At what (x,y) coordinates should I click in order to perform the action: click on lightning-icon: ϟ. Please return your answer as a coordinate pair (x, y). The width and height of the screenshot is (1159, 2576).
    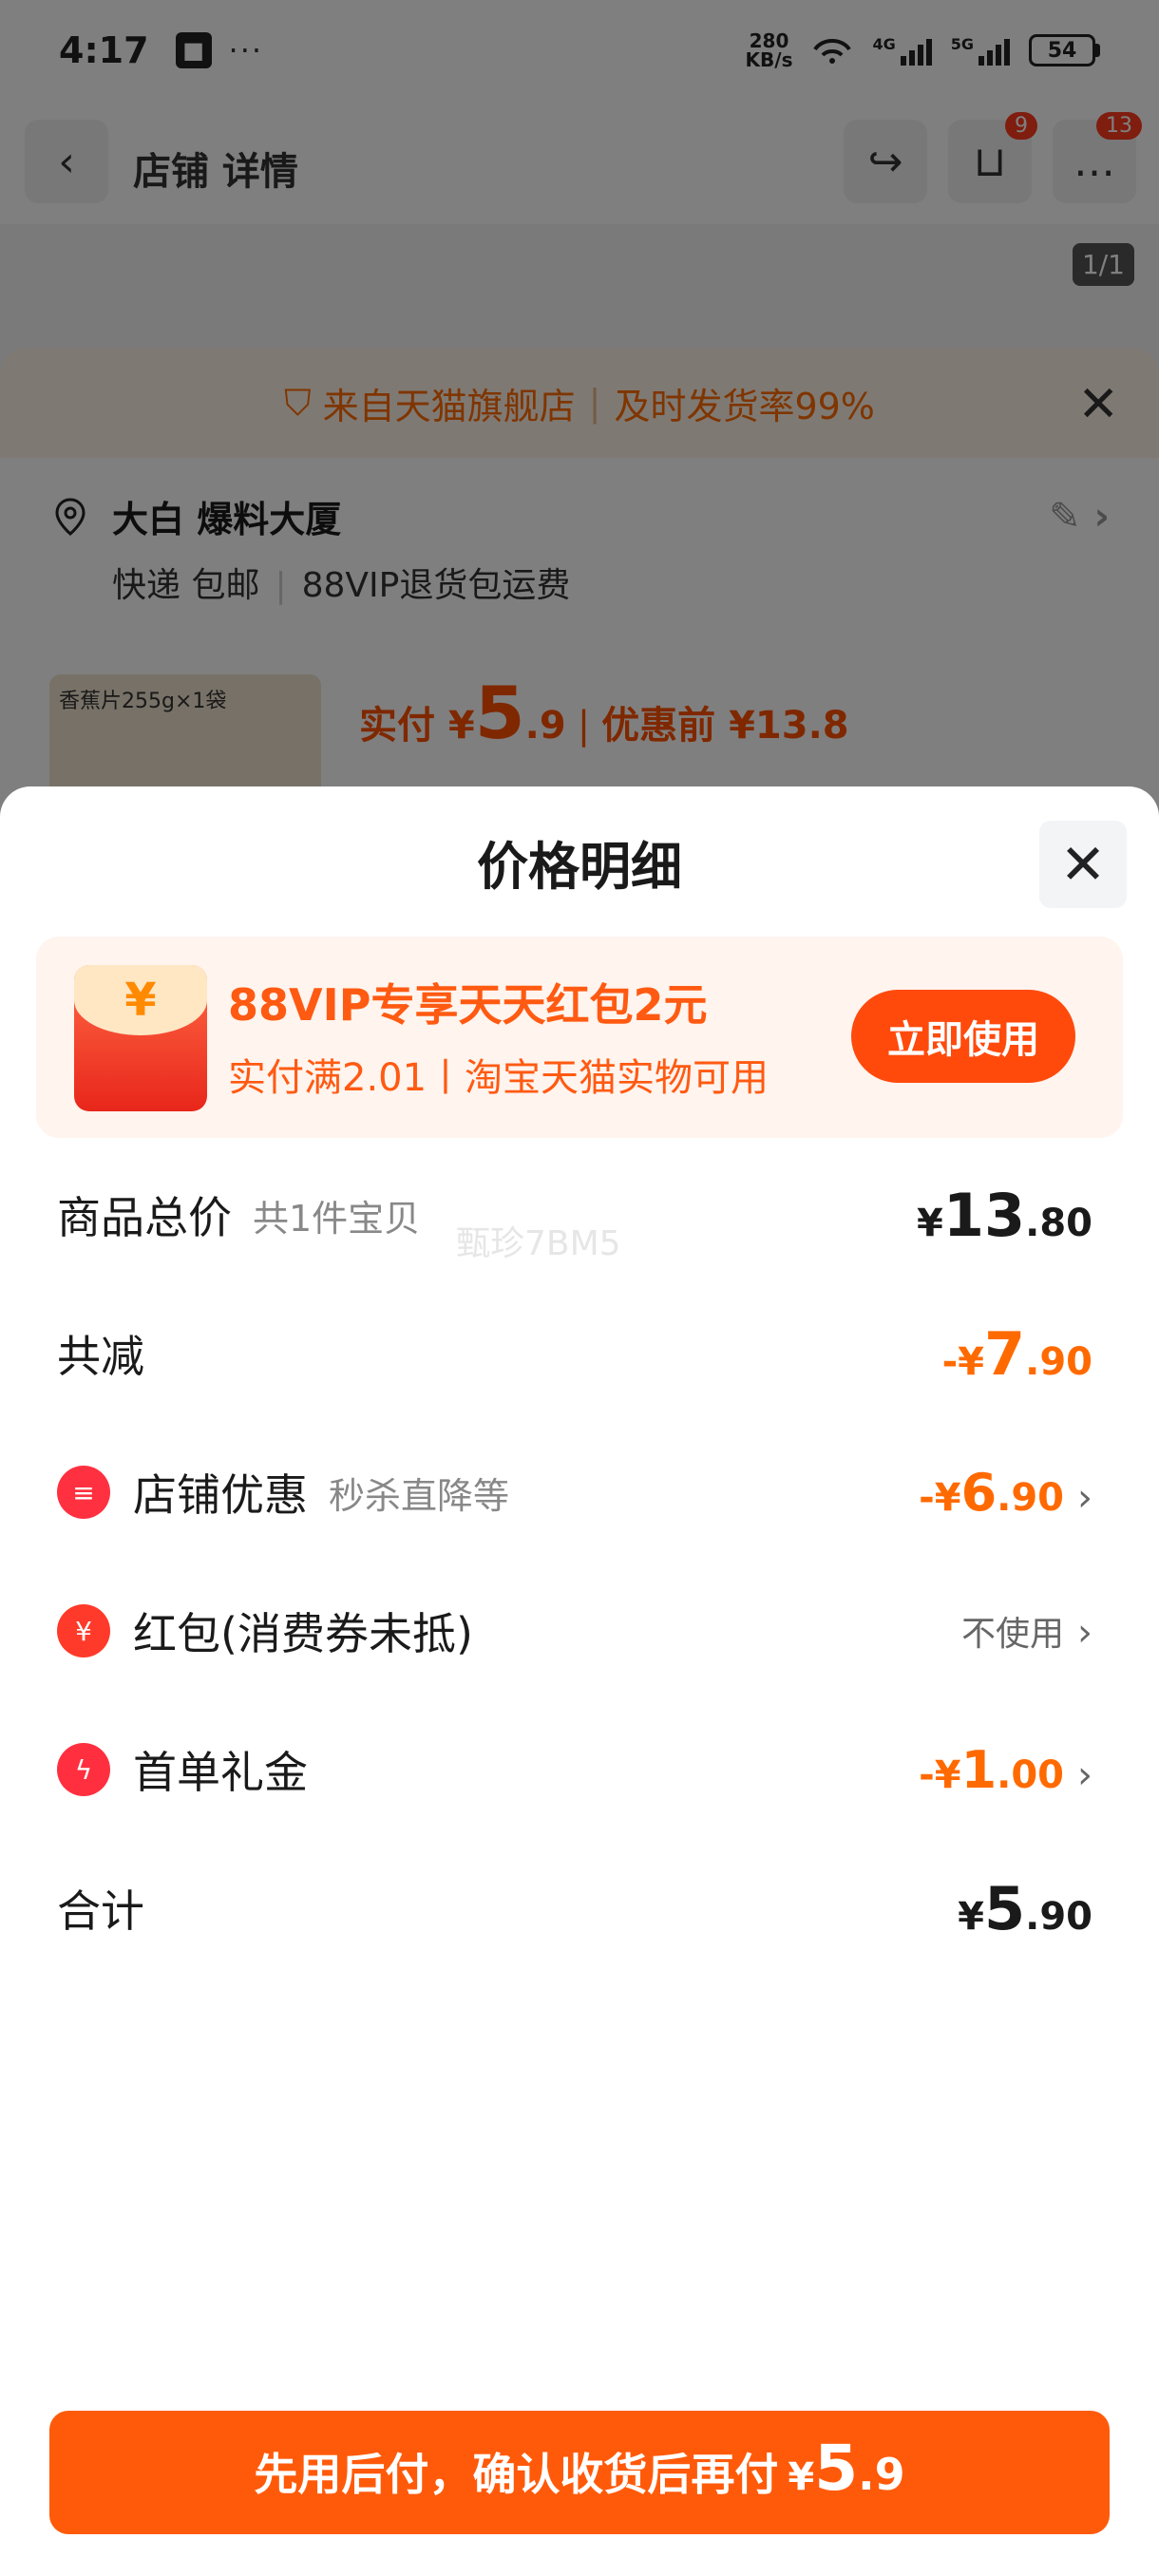
    Looking at the image, I should click on (83, 1769).